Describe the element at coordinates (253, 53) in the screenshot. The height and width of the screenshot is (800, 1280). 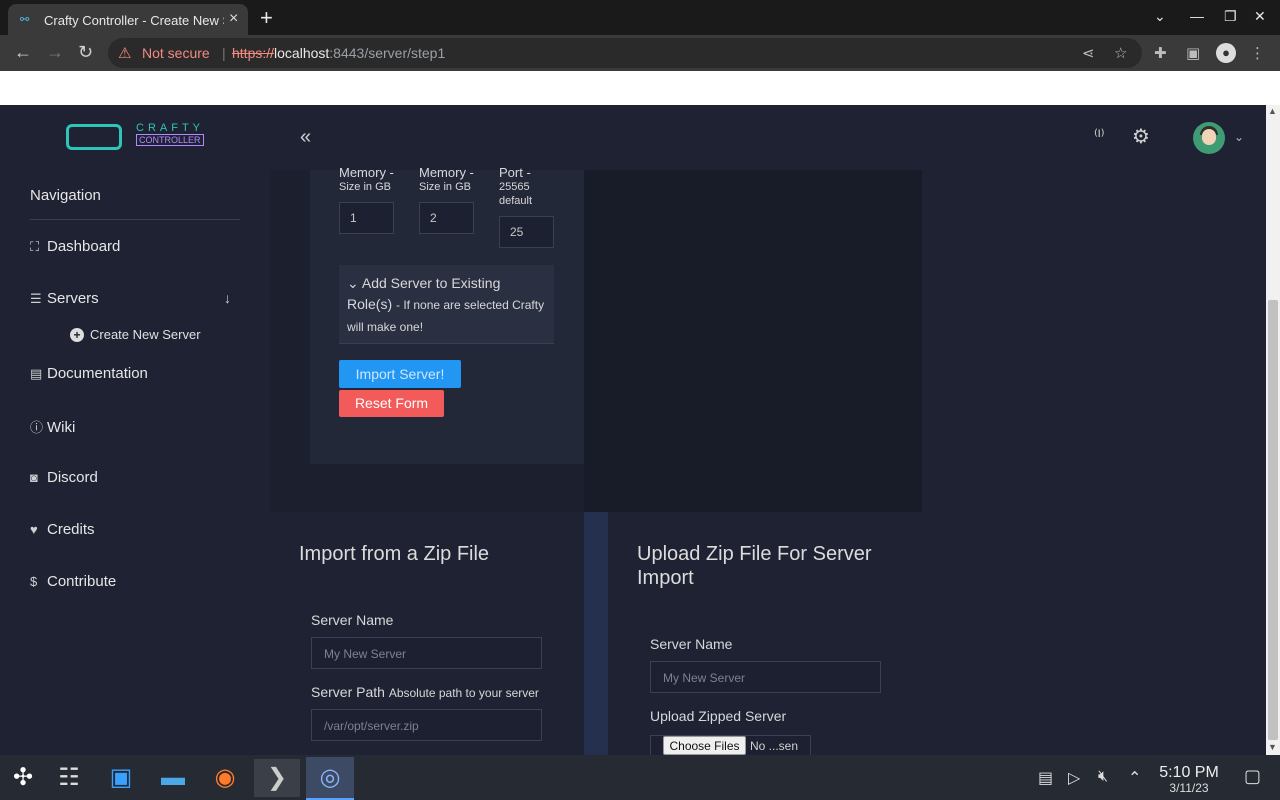
I see `url-scheme: https://` at that location.